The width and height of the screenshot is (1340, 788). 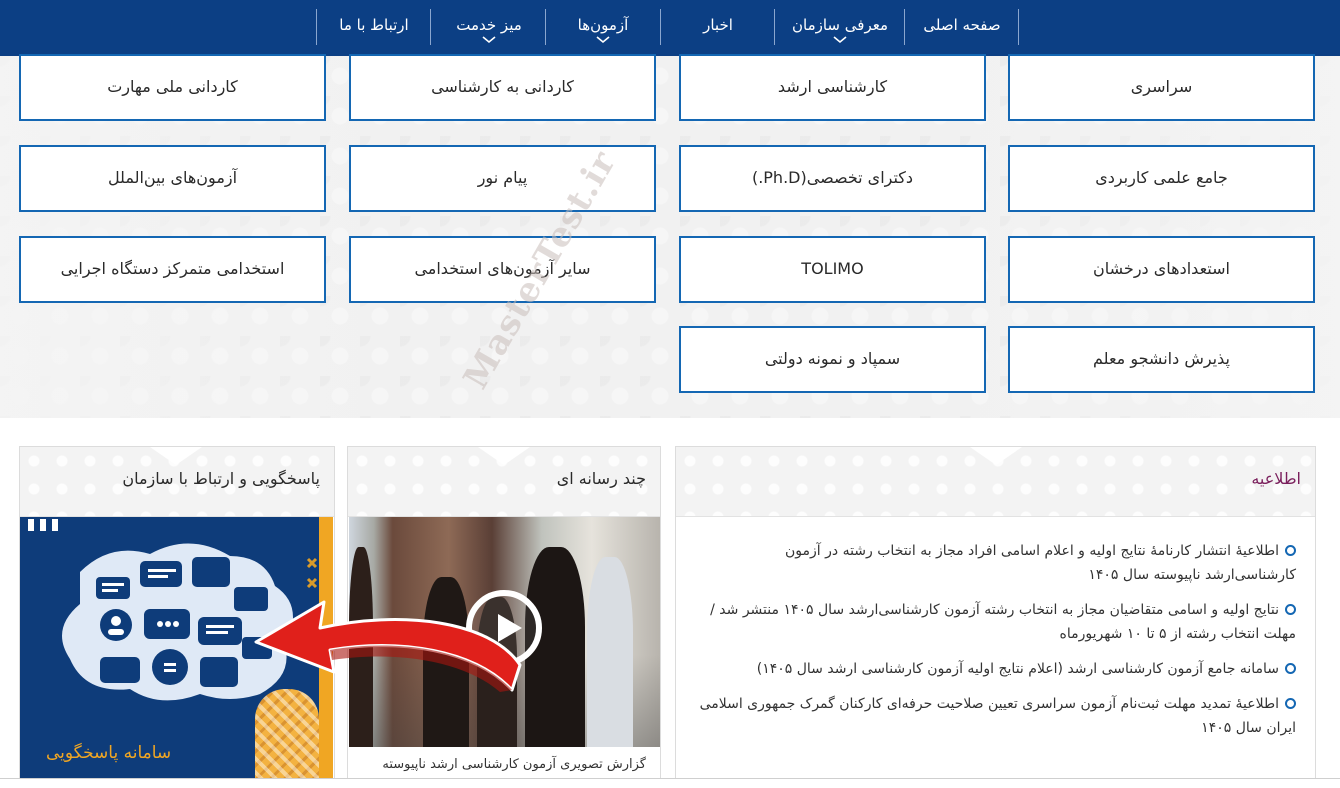 I want to click on panel-header: پاسخگویی و ارتباط با سازمان, so click(x=177, y=482).